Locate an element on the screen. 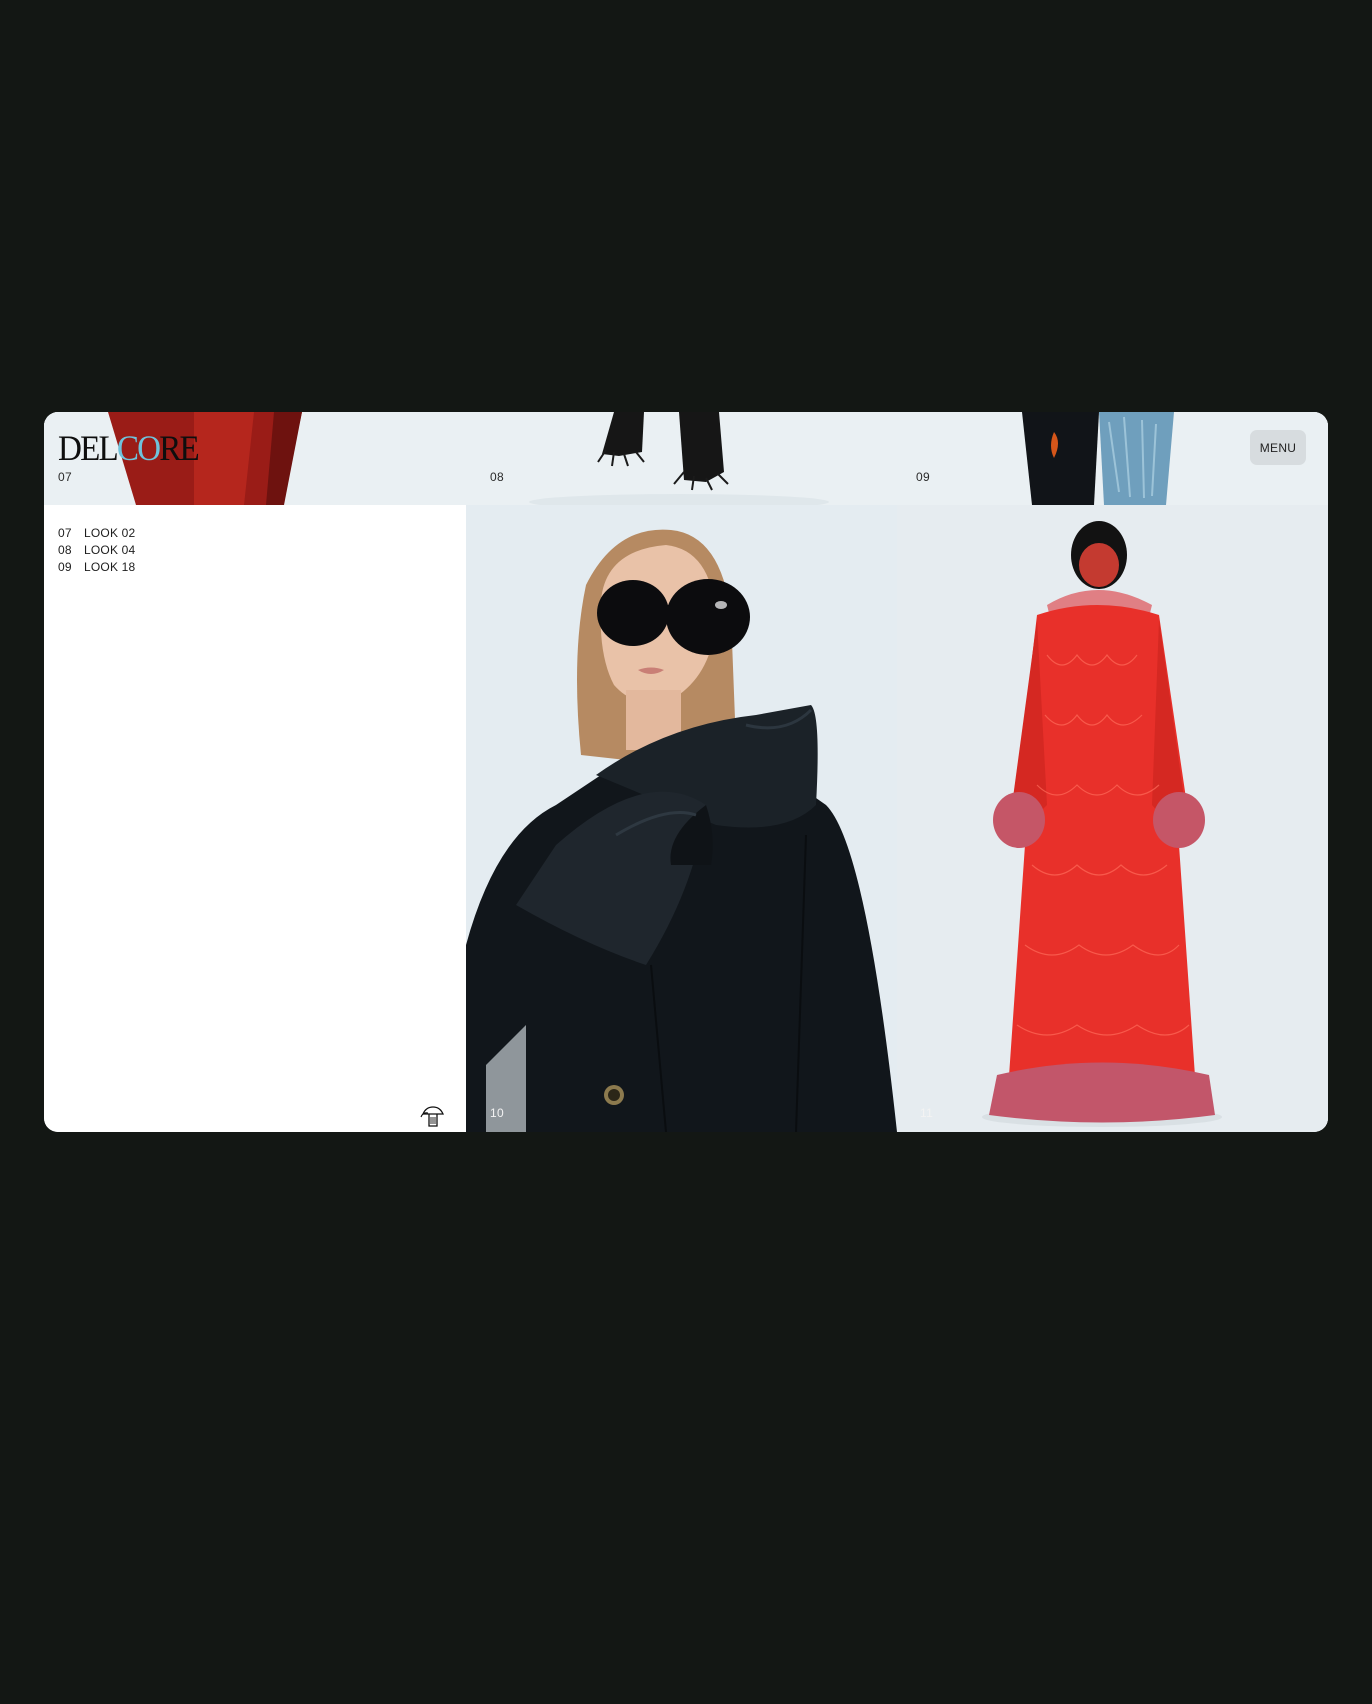  photo-11: 11 is located at coordinates (1112, 818).